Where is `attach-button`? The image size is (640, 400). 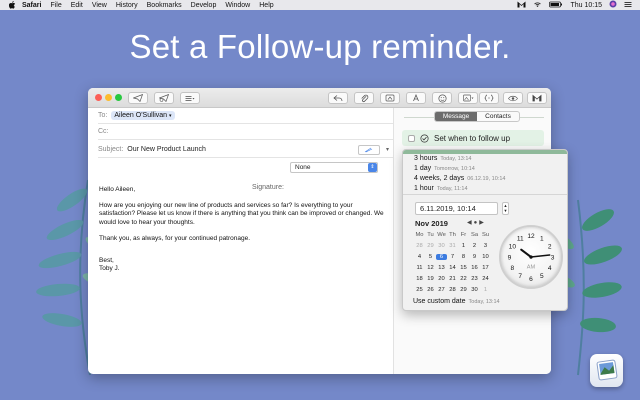 attach-button is located at coordinates (364, 98).